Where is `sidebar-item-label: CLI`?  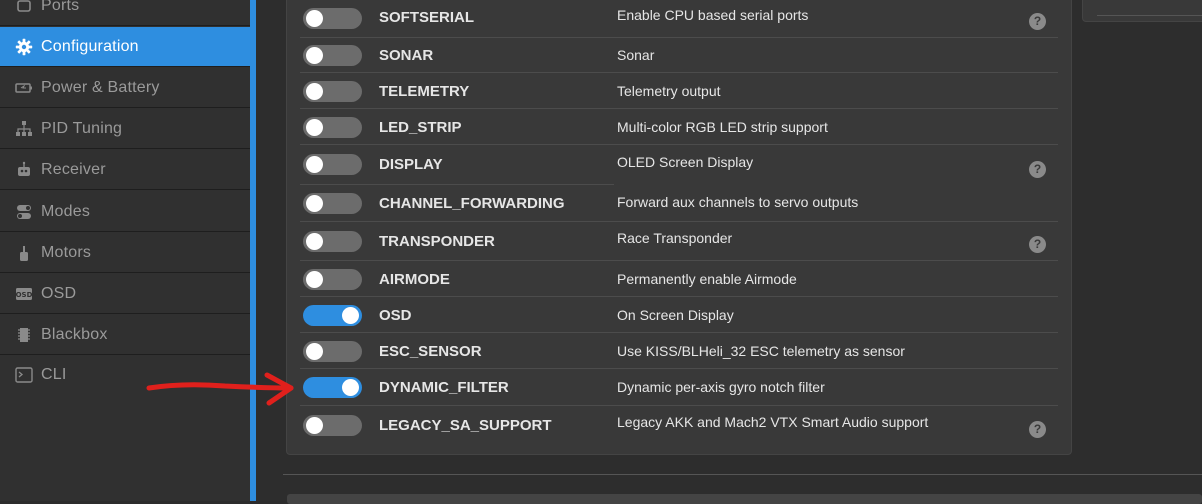 sidebar-item-label: CLI is located at coordinates (54, 374).